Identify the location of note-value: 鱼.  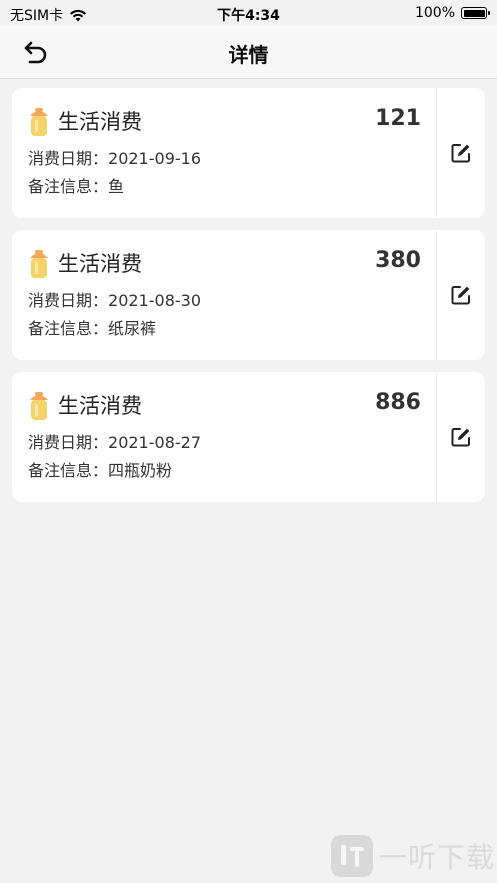
(116, 186).